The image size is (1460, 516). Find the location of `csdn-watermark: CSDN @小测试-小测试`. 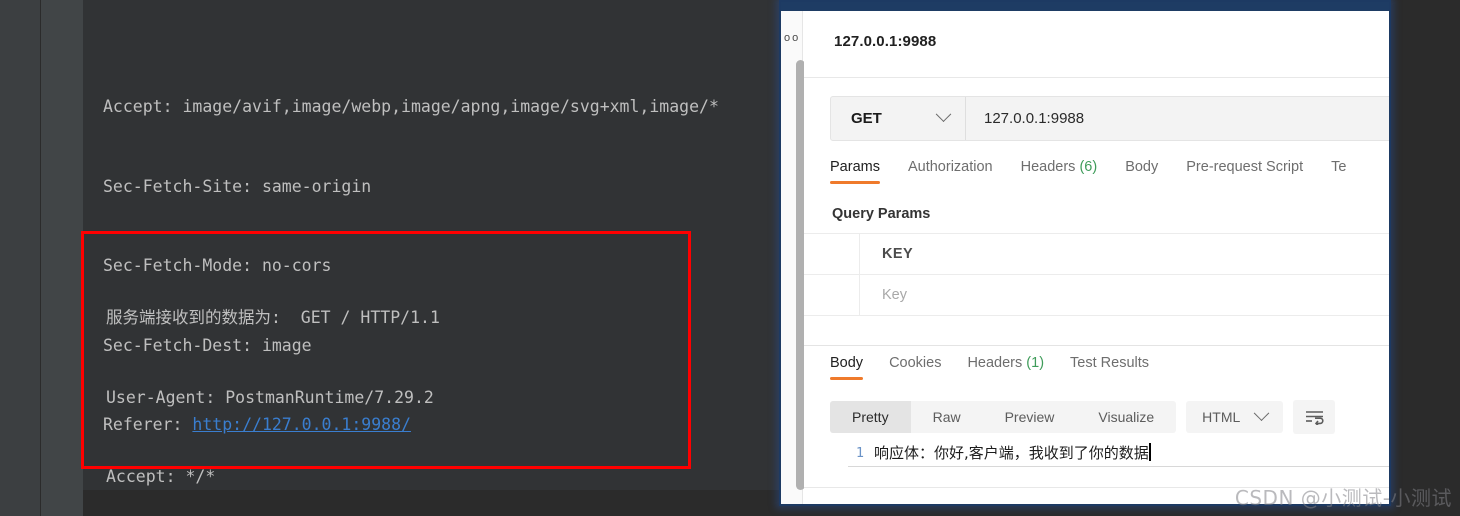

csdn-watermark: CSDN @小测试-小测试 is located at coordinates (1343, 498).